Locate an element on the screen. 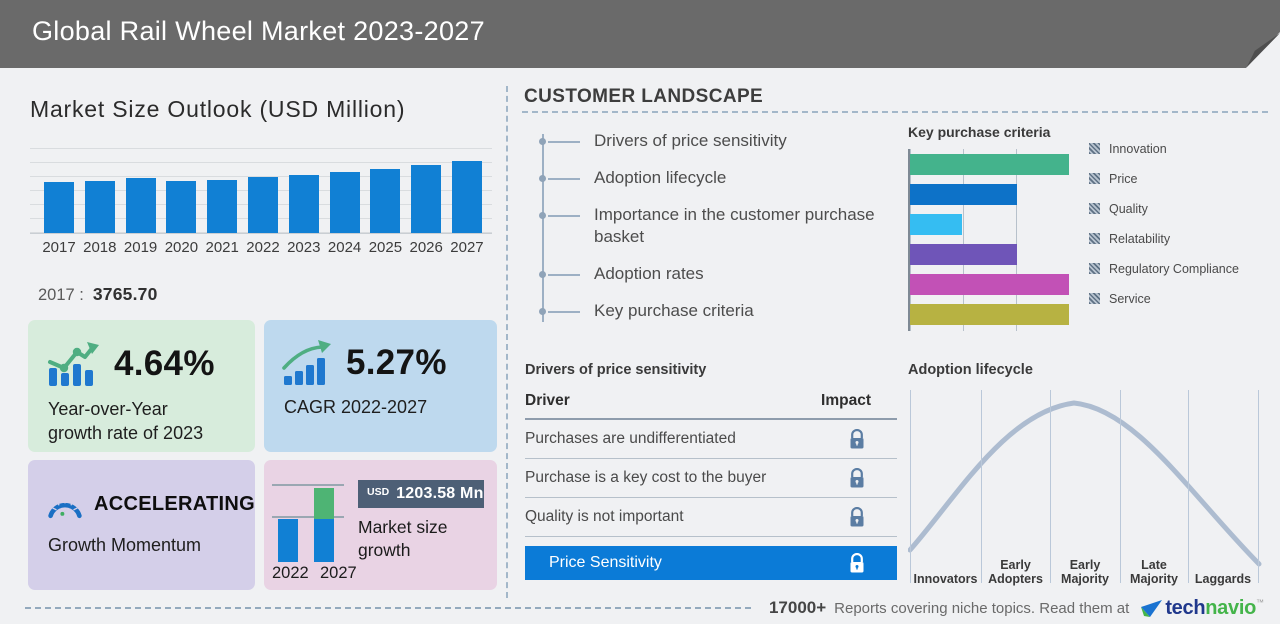 Image resolution: width=1280 pixels, height=624 pixels. growth-label-line1: Market size is located at coordinates (403, 527).